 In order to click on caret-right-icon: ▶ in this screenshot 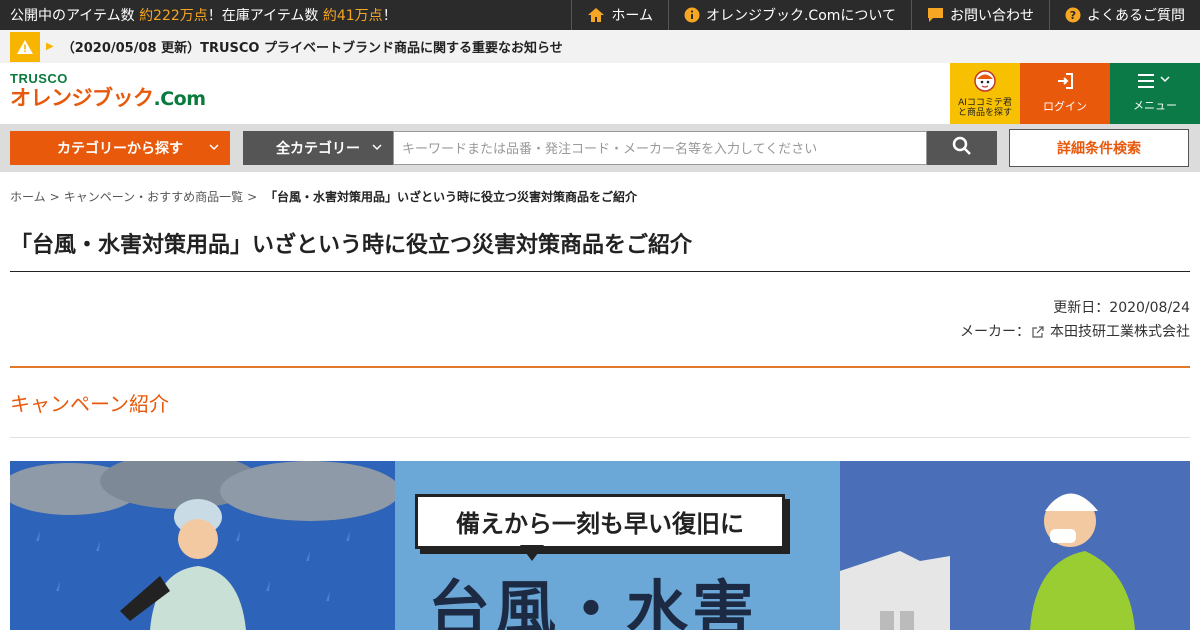, I will do `click(50, 46)`.